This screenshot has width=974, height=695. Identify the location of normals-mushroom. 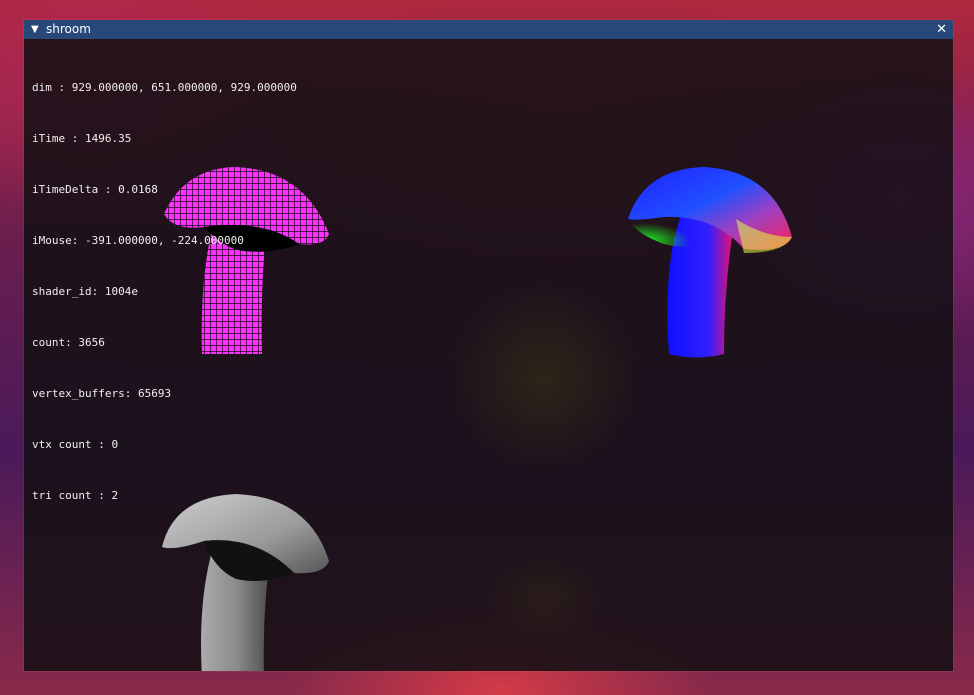
(710, 262).